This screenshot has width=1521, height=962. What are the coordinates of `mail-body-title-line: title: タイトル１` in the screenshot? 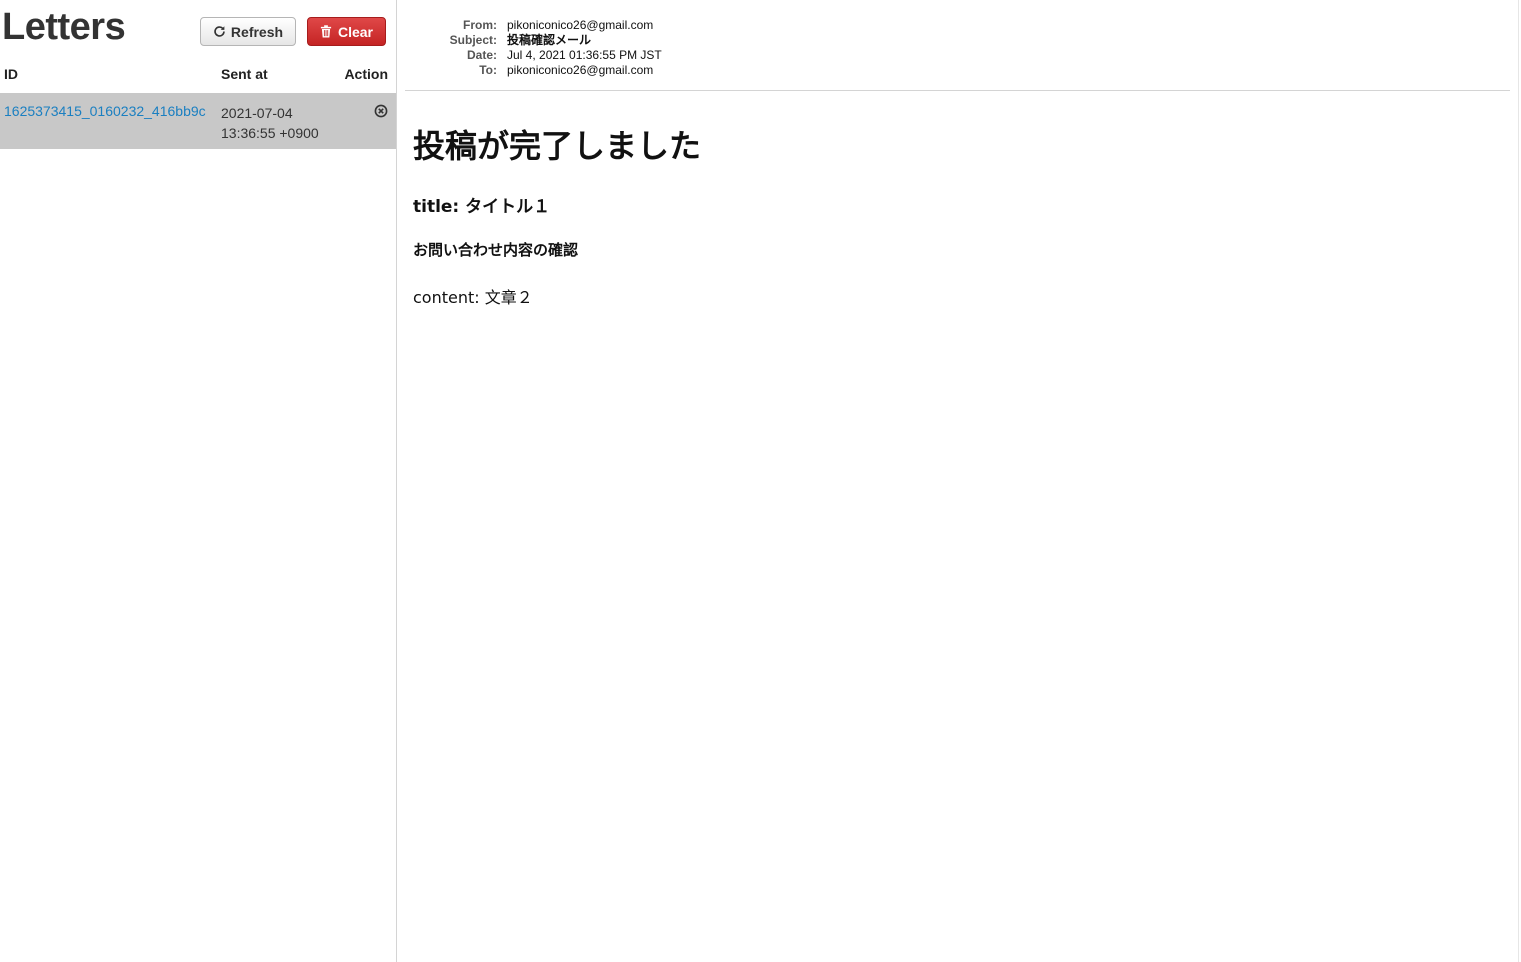 It's located at (482, 207).